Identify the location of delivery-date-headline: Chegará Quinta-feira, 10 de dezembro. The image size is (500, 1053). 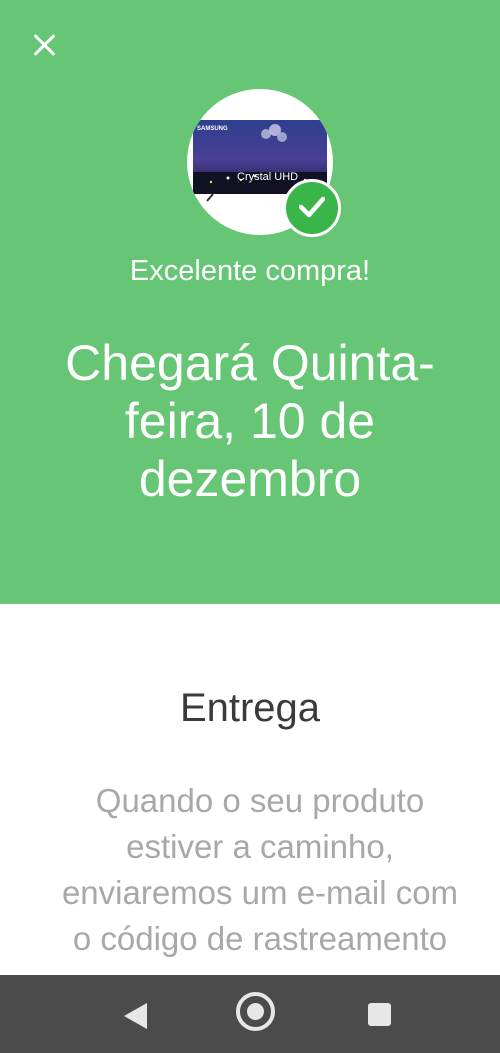
(250, 421).